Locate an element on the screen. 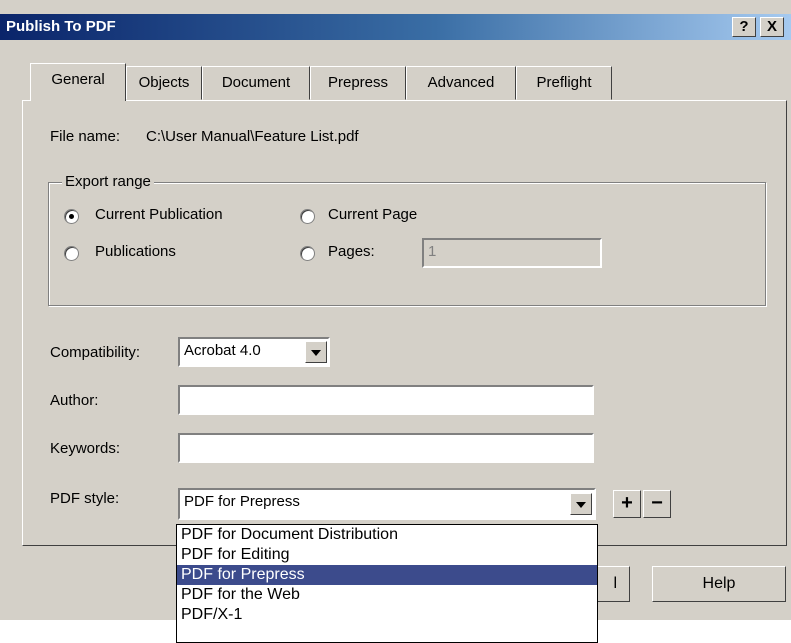 The width and height of the screenshot is (791, 643). help-titlebar-button: ? is located at coordinates (744, 27).